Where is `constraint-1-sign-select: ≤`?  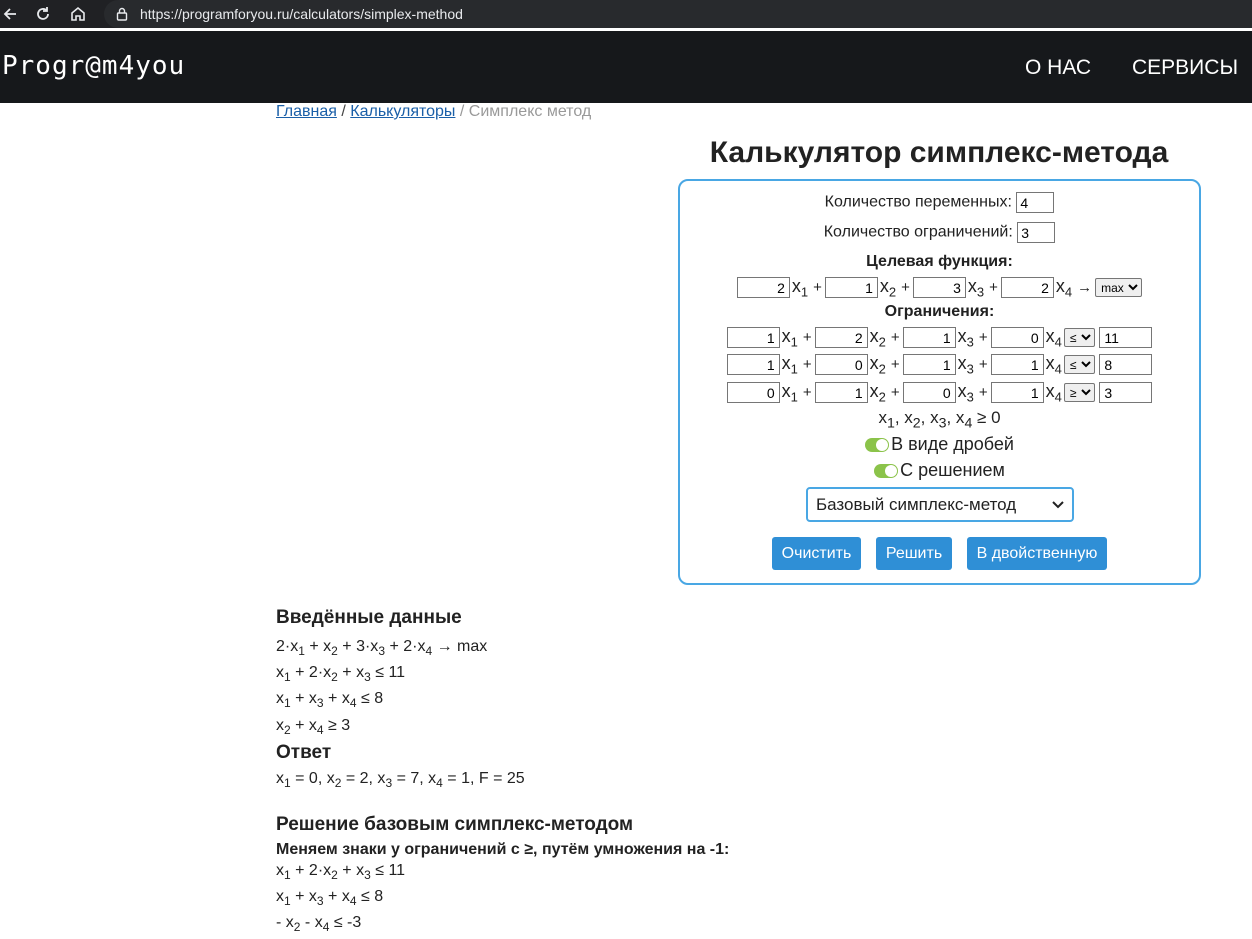 constraint-1-sign-select: ≤ is located at coordinates (1079, 338).